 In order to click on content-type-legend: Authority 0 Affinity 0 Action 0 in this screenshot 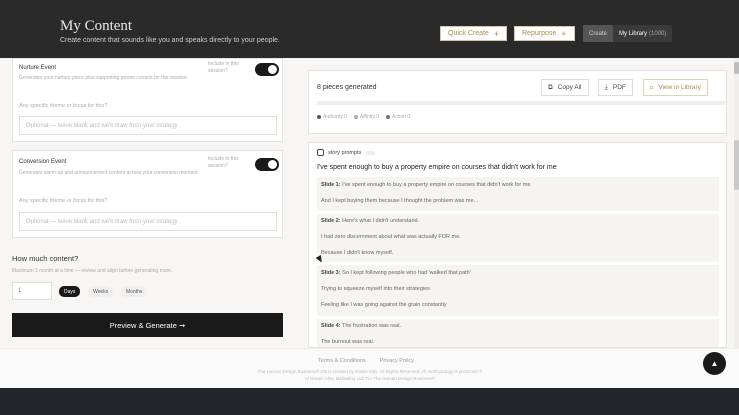, I will do `click(363, 117)`.